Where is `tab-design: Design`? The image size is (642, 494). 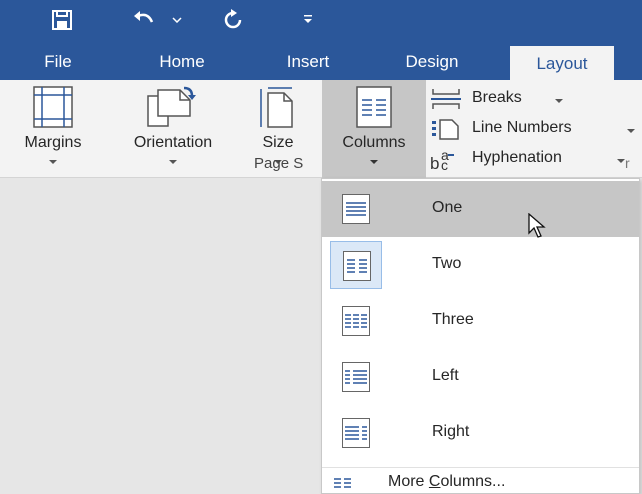 tab-design: Design is located at coordinates (432, 60).